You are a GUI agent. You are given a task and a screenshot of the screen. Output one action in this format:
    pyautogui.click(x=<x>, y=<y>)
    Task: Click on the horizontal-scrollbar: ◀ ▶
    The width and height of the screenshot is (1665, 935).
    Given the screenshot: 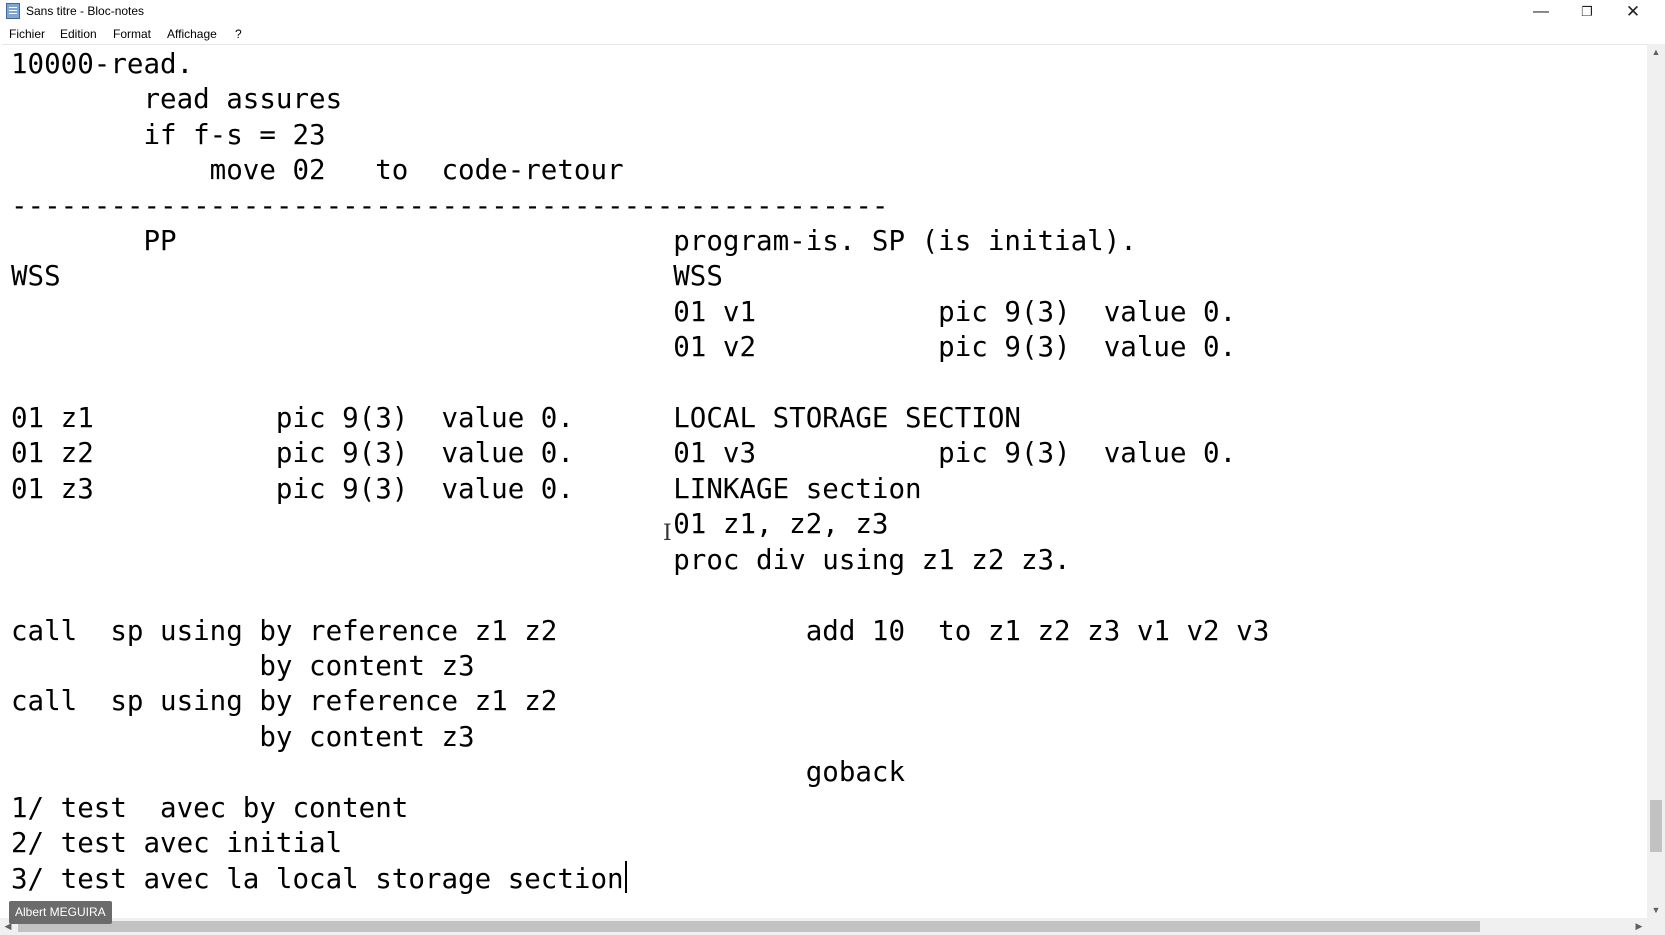 What is the action you would take?
    pyautogui.click(x=823, y=926)
    